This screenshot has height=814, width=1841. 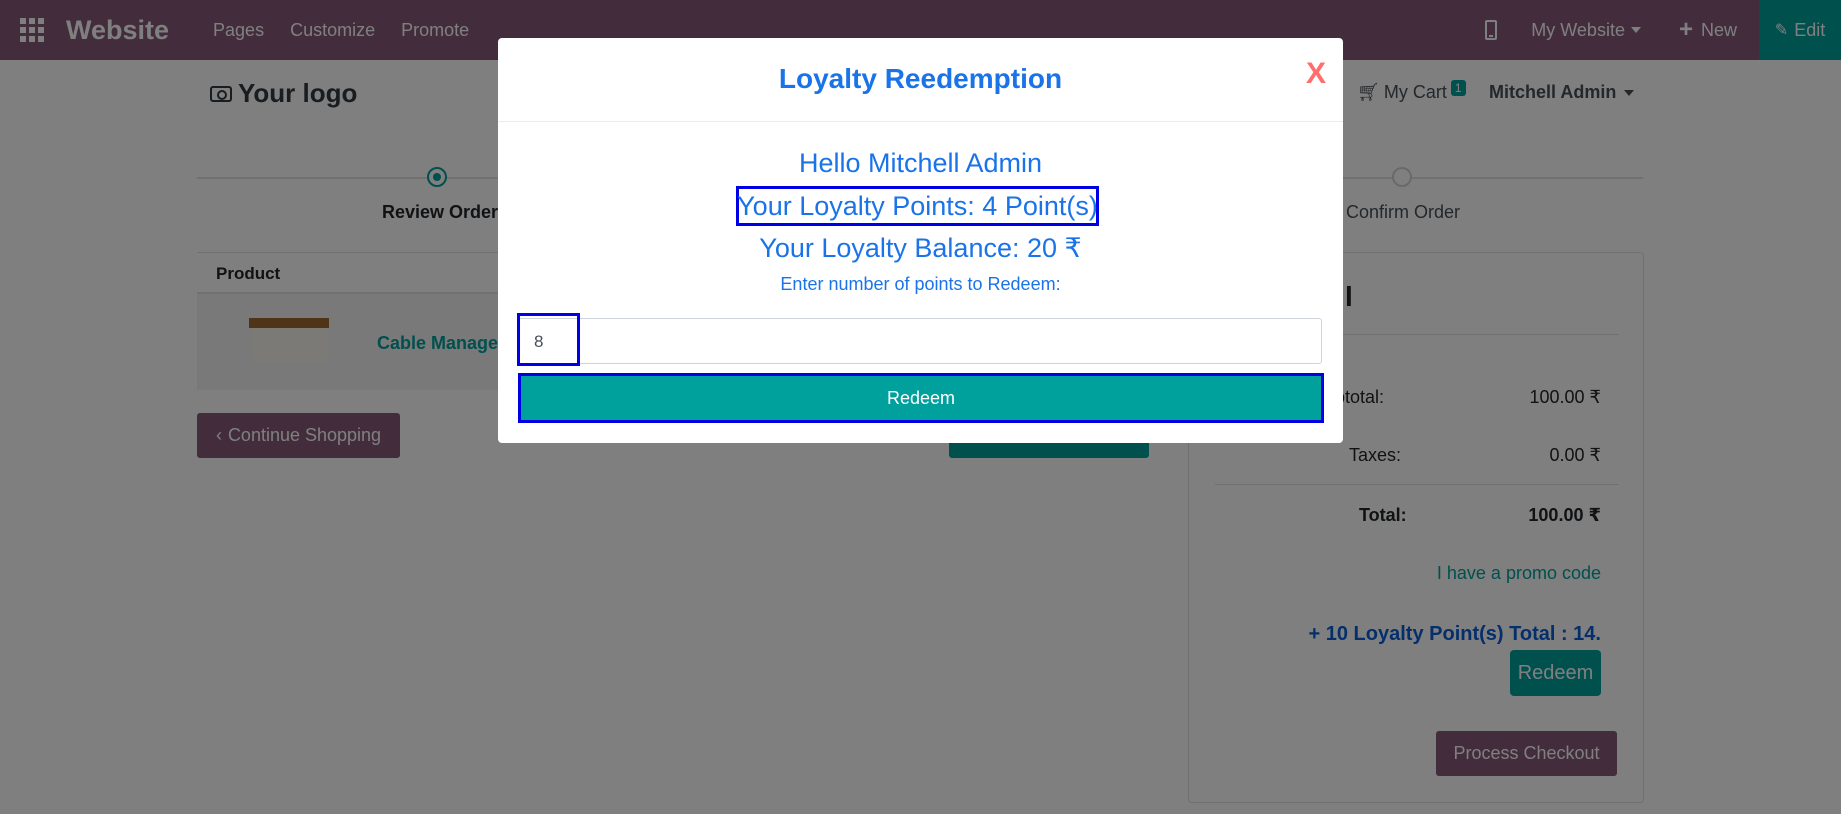 What do you see at coordinates (914, 342) in the screenshot?
I see `points-to-redeem-input` at bounding box center [914, 342].